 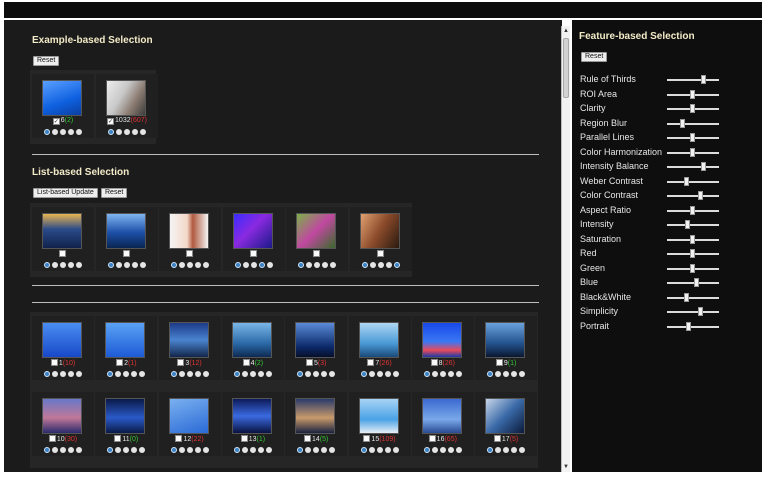 What do you see at coordinates (594, 57) in the screenshot?
I see `feature-reset-button: Reset` at bounding box center [594, 57].